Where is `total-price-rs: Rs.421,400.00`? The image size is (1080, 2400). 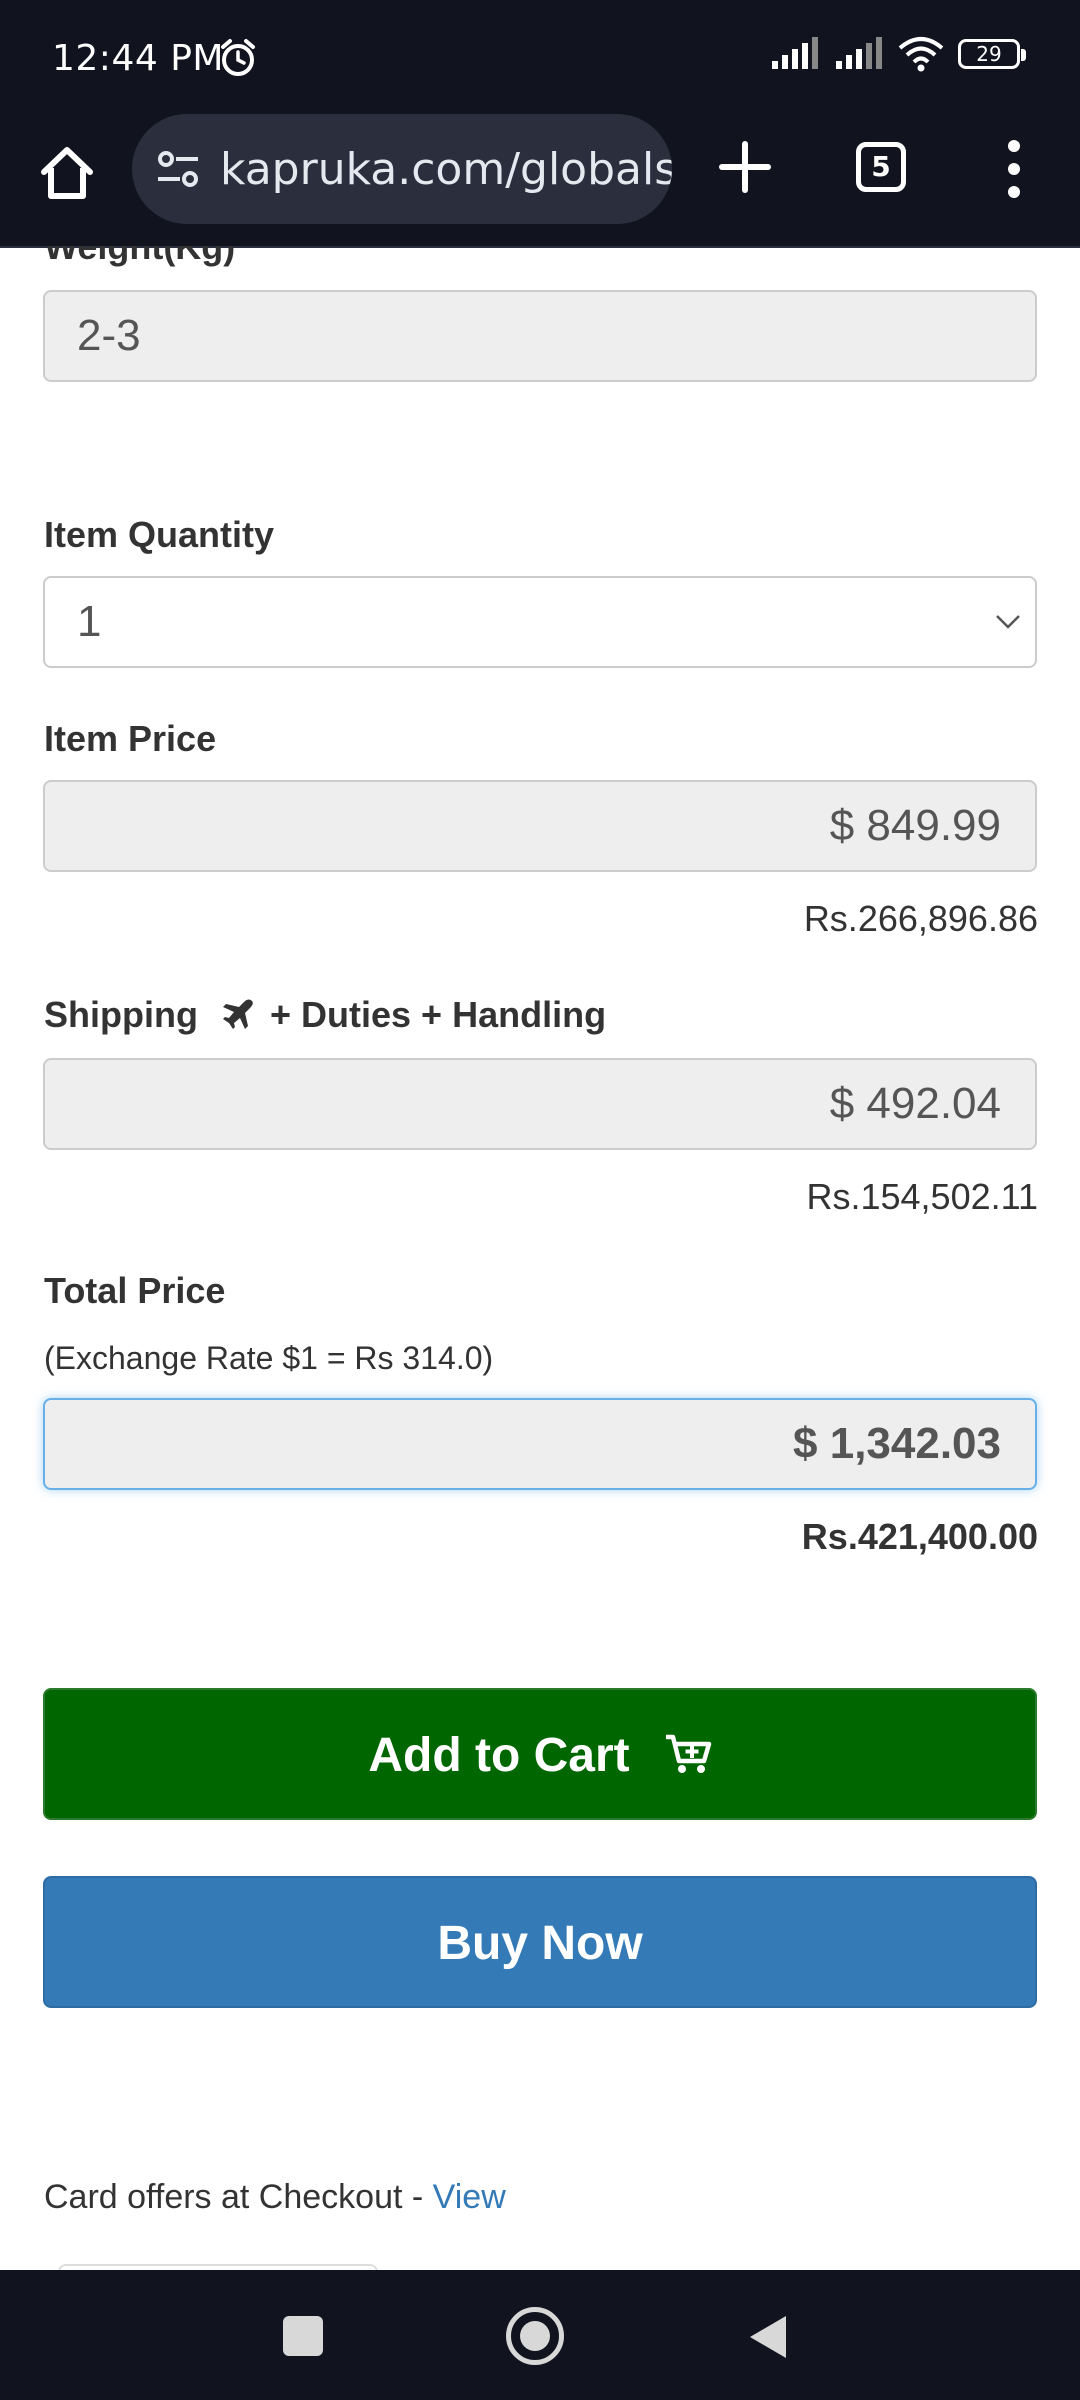 total-price-rs: Rs.421,400.00 is located at coordinates (919, 1536).